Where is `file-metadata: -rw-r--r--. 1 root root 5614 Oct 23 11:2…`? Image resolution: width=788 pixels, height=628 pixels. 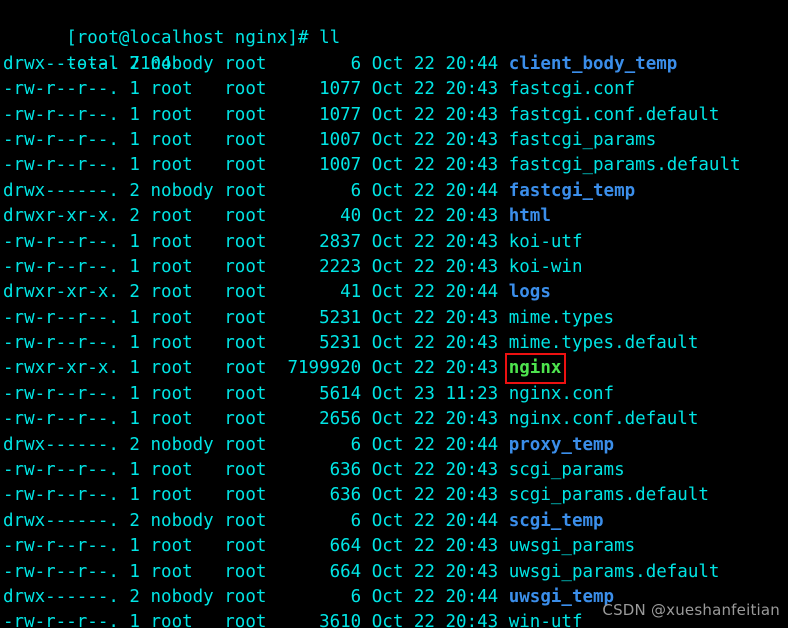
file-metadata: -rw-r--r--. 1 root root 5614 Oct 23 11:2… is located at coordinates (256, 393).